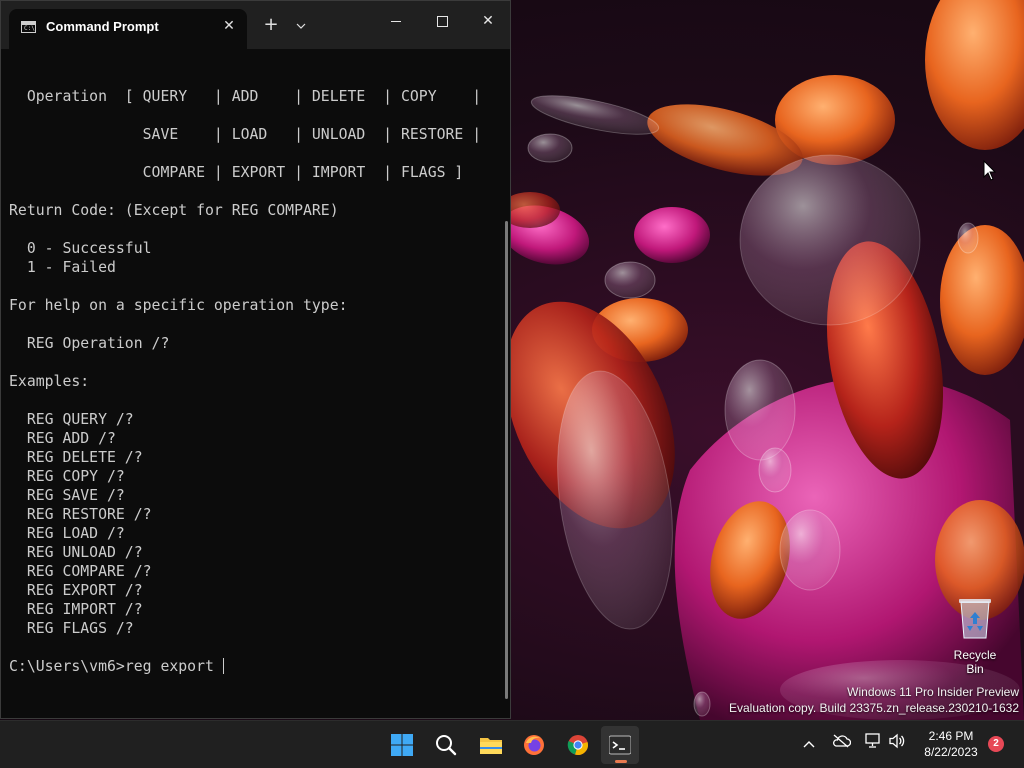 This screenshot has height=768, width=1024. I want to click on network-button, so click(873, 744).